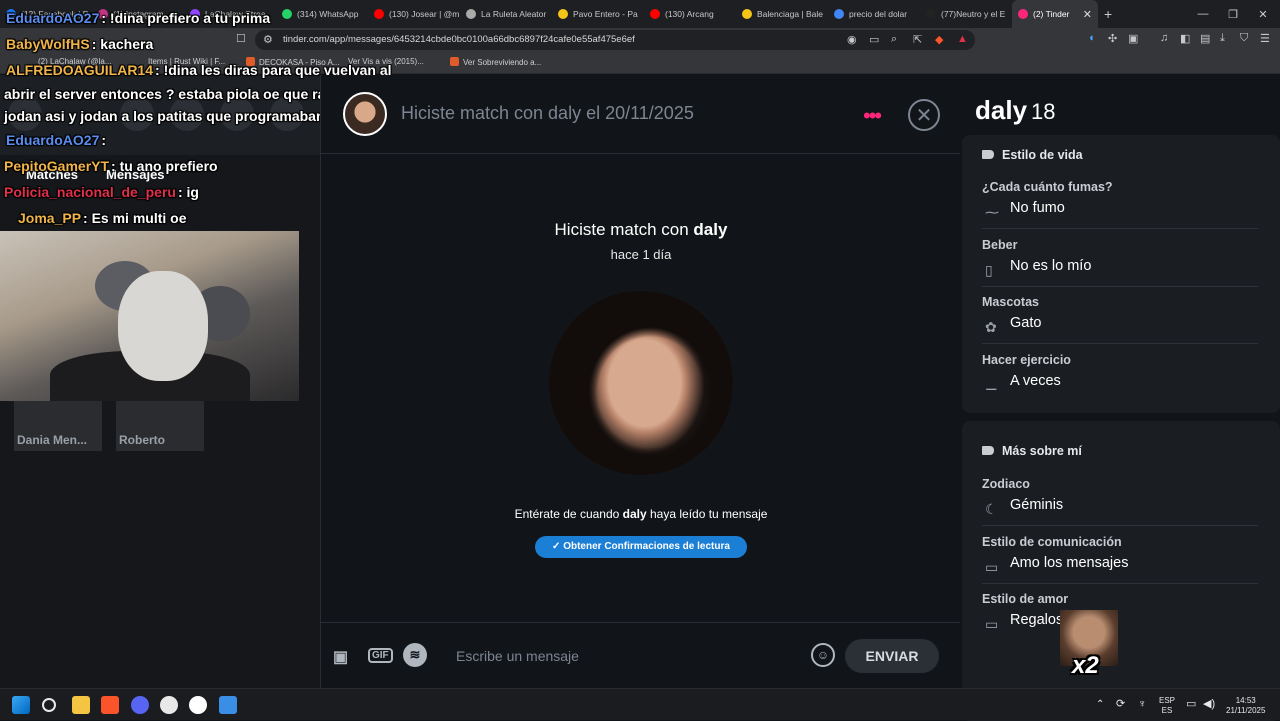 The width and height of the screenshot is (1280, 721). Describe the element at coordinates (962, 39) in the screenshot. I see `rewards-icon: ▲` at that location.